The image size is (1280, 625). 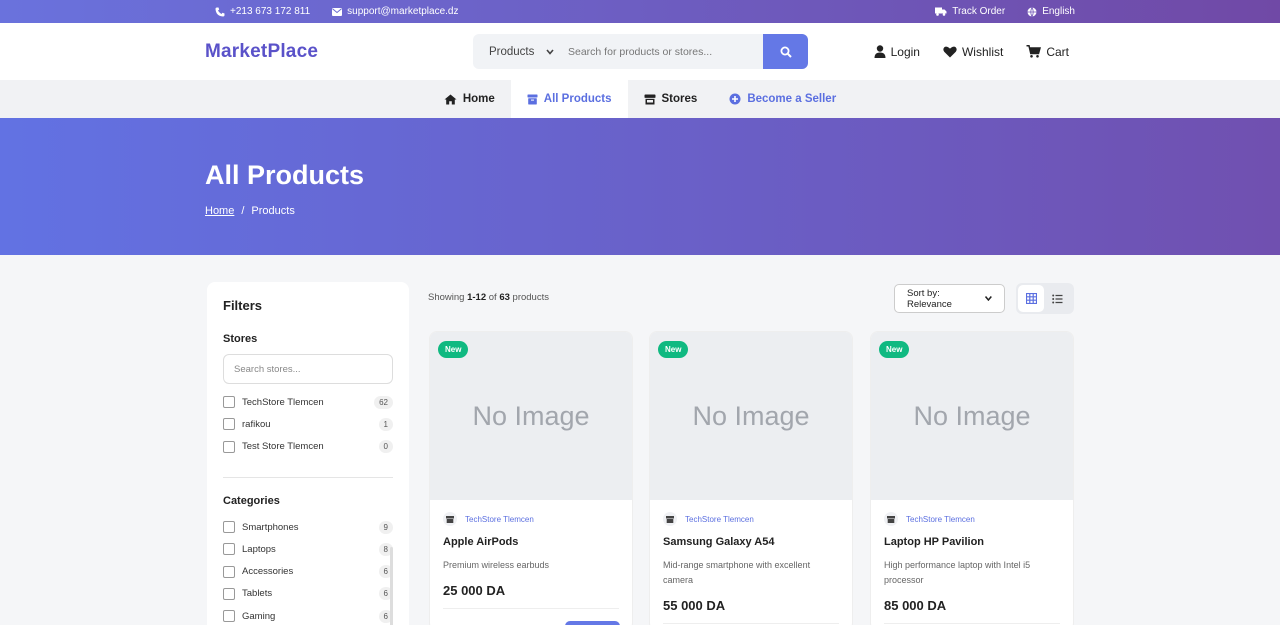 I want to click on page-title: All Products, so click(x=285, y=175).